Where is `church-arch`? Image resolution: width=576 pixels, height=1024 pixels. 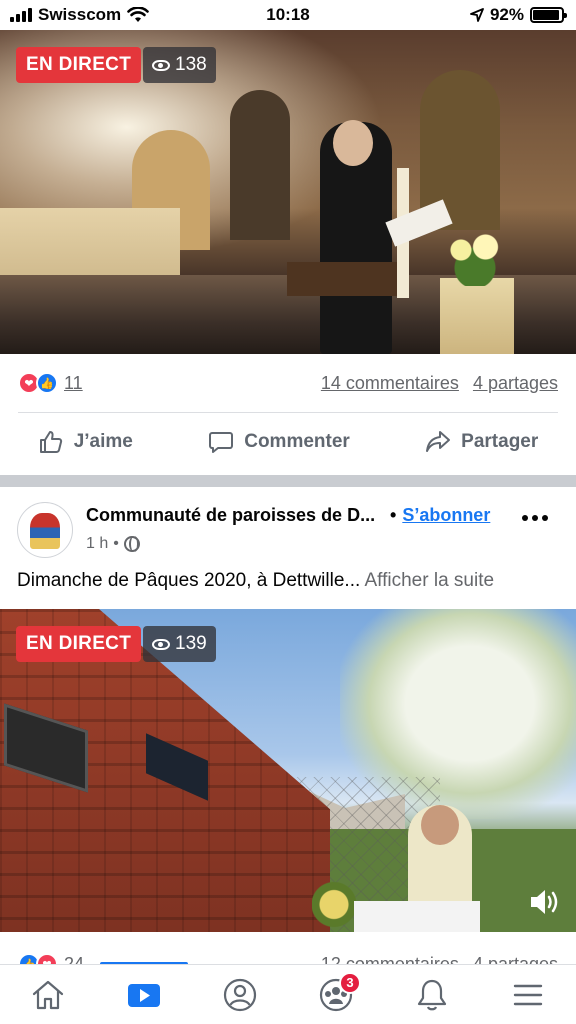
church-arch is located at coordinates (260, 165).